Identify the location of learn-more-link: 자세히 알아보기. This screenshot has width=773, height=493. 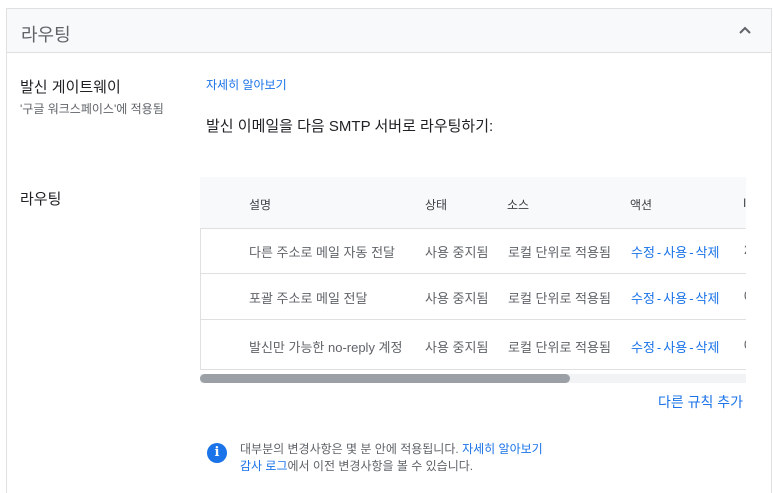
(246, 84).